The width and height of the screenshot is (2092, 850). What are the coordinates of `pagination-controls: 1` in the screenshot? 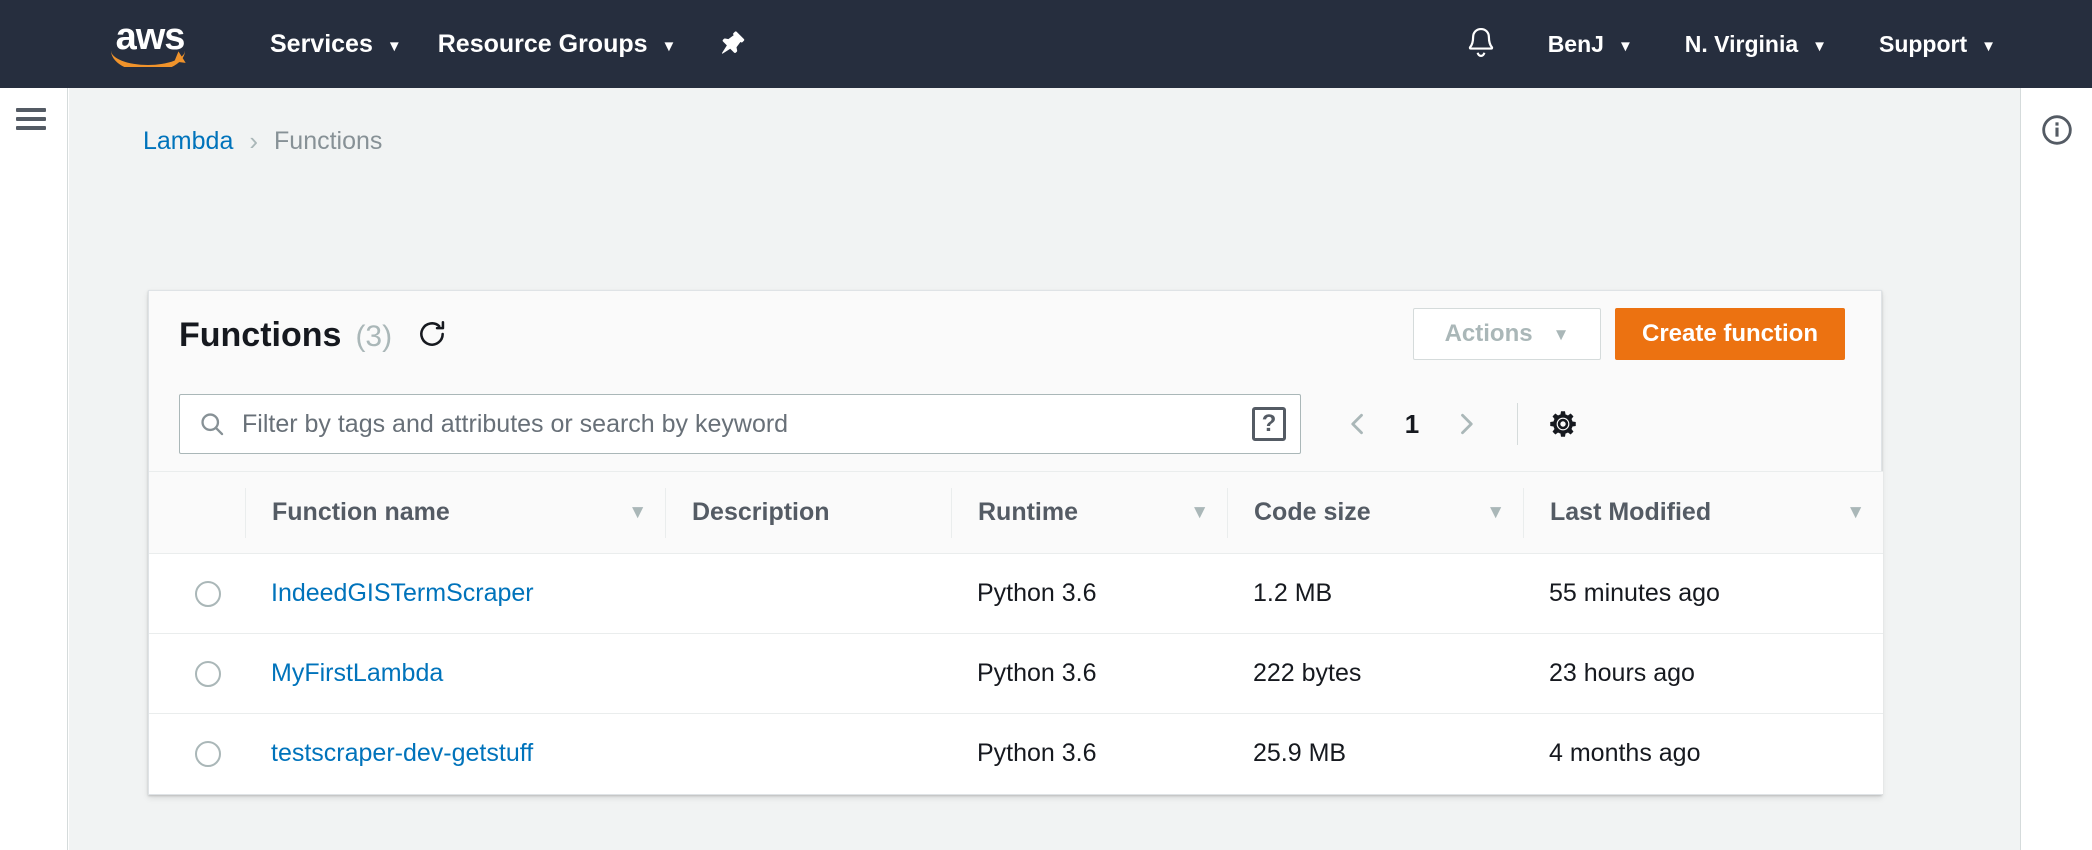 It's located at (1457, 424).